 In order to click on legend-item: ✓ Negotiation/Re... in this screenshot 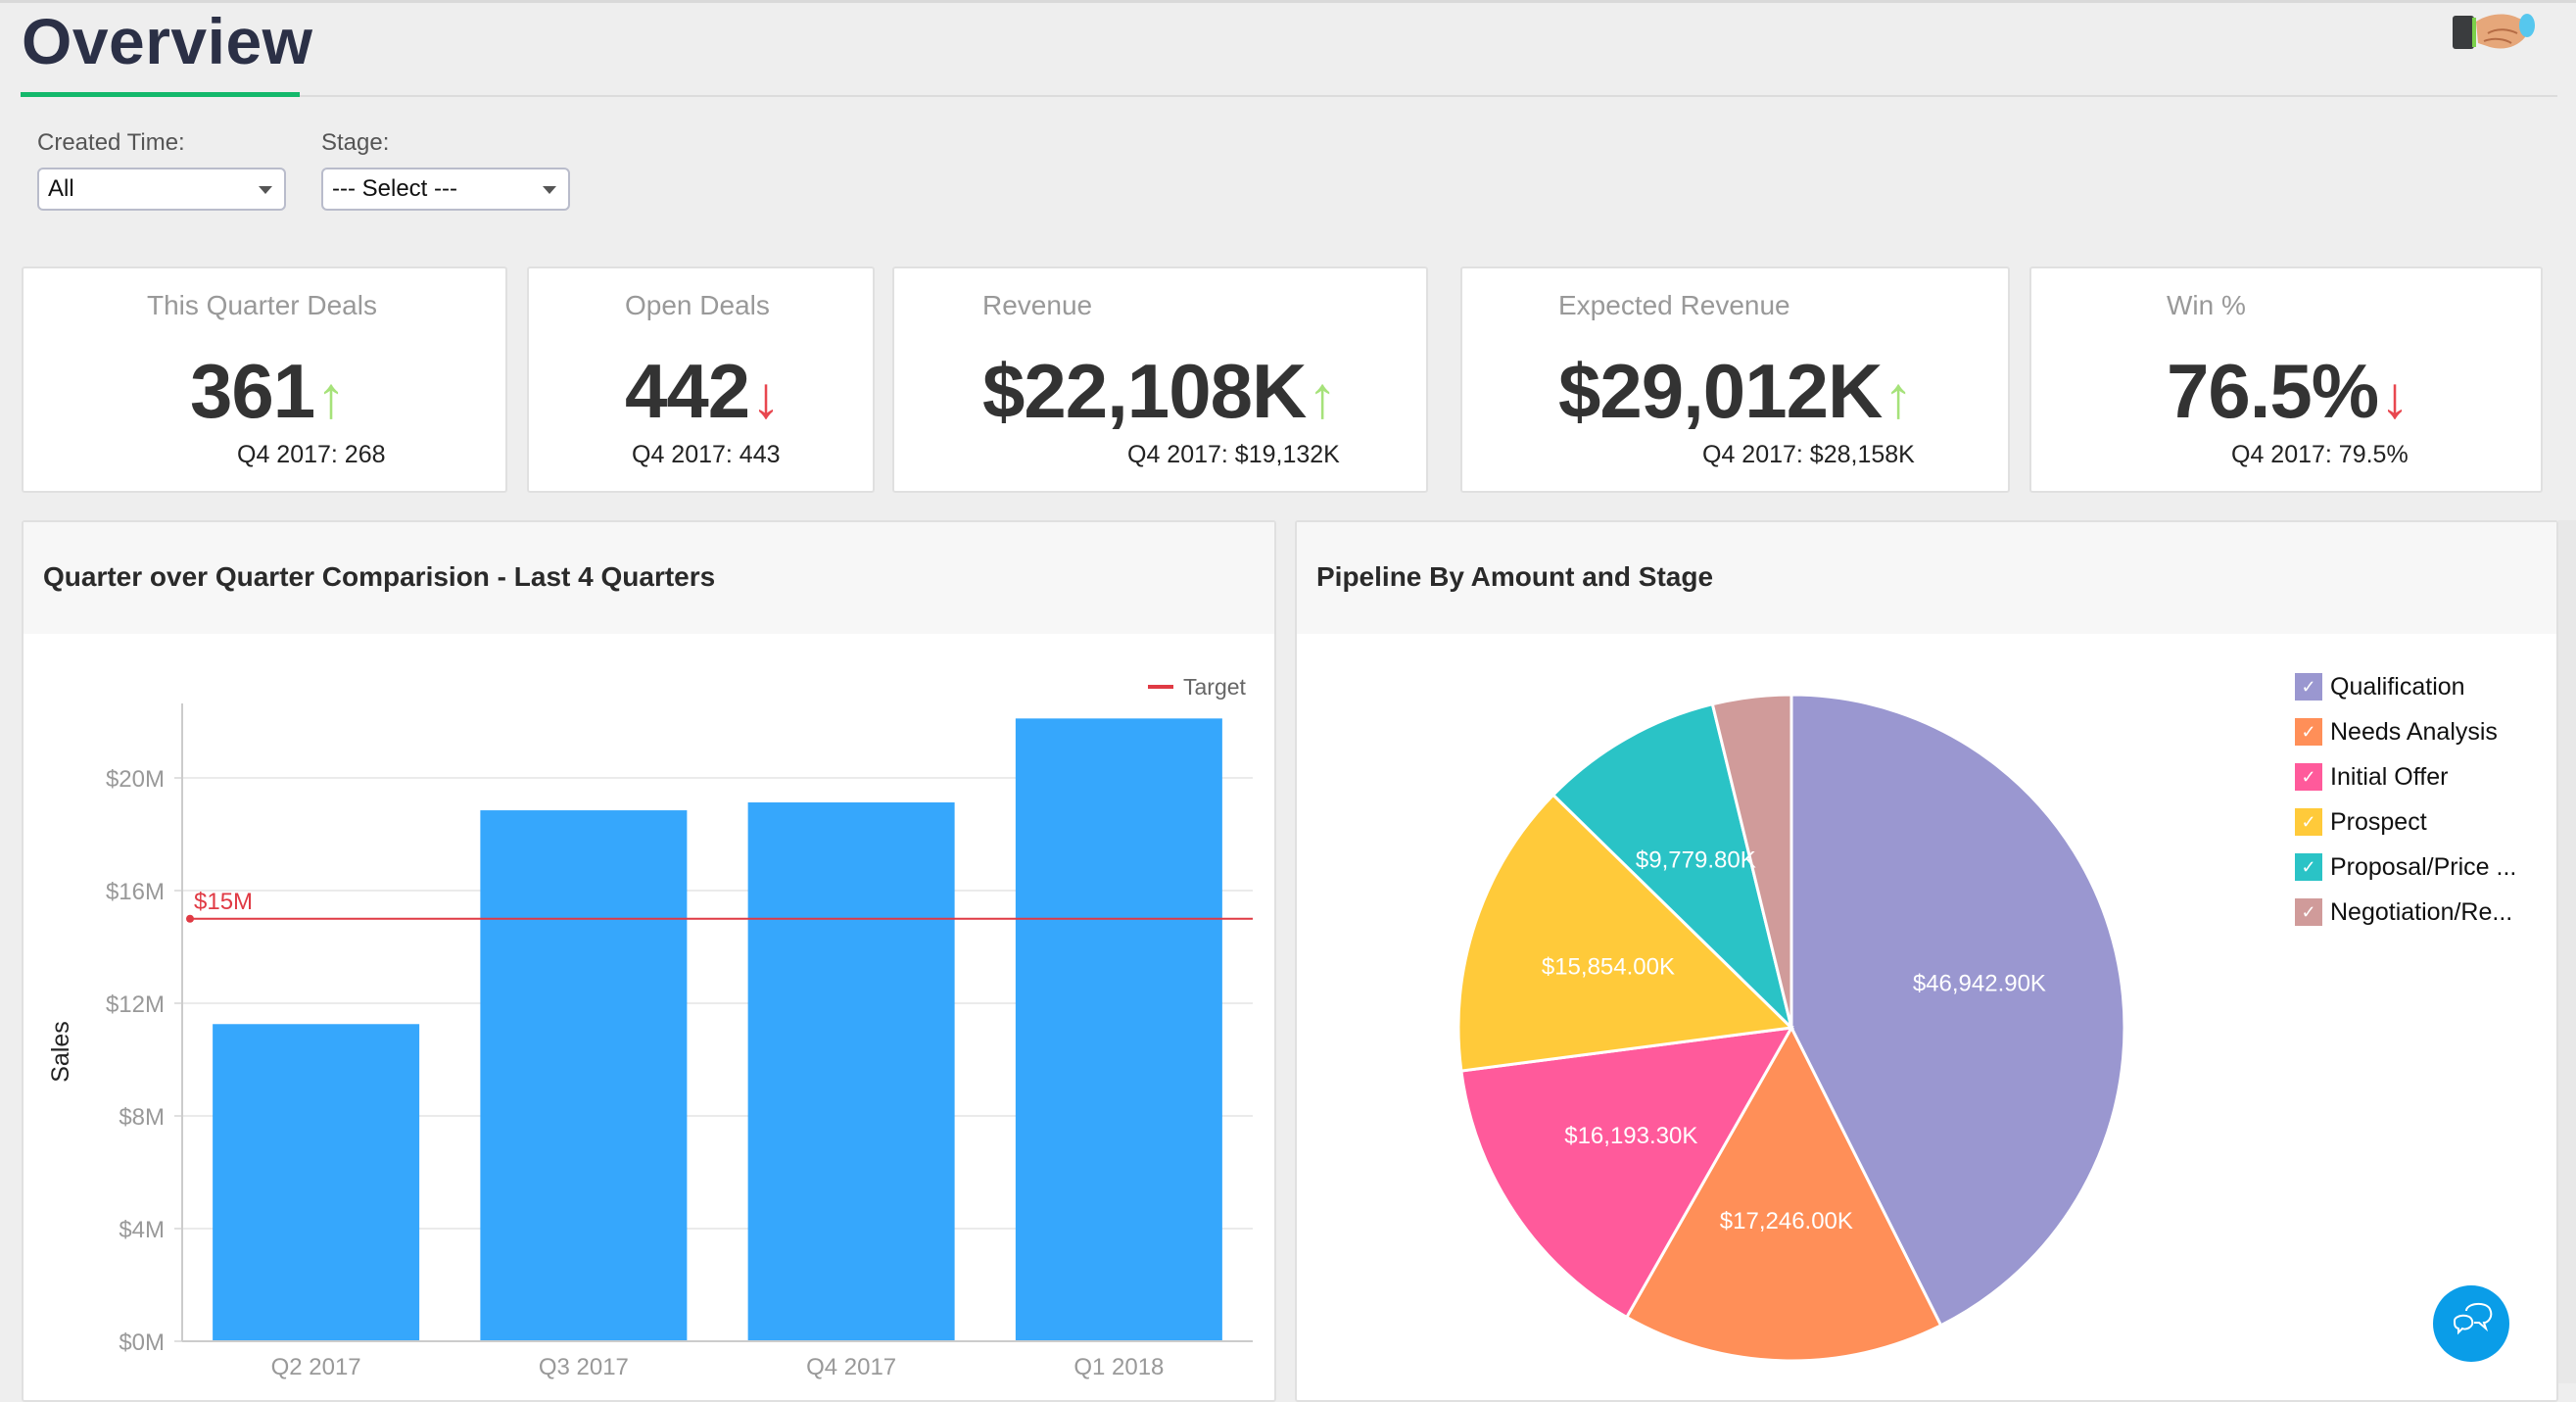, I will do `click(2403, 912)`.